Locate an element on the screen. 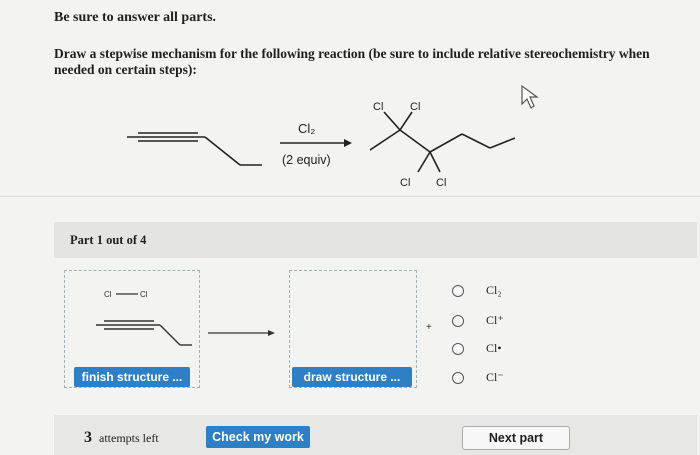 The image size is (700, 455). option-cl-cation: Cl⁺ is located at coordinates (478, 320).